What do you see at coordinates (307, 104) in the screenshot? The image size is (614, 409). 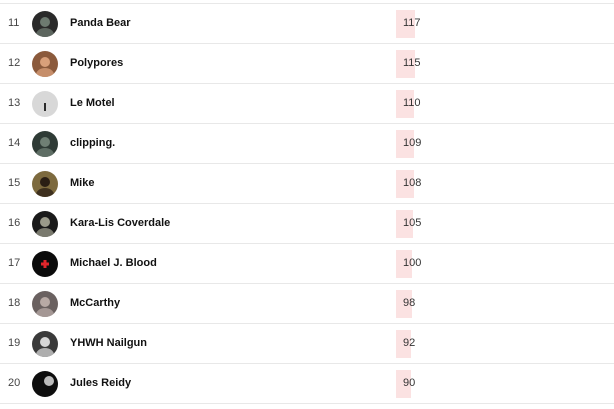 I see `chart-row: 13 Le Motel 110` at bounding box center [307, 104].